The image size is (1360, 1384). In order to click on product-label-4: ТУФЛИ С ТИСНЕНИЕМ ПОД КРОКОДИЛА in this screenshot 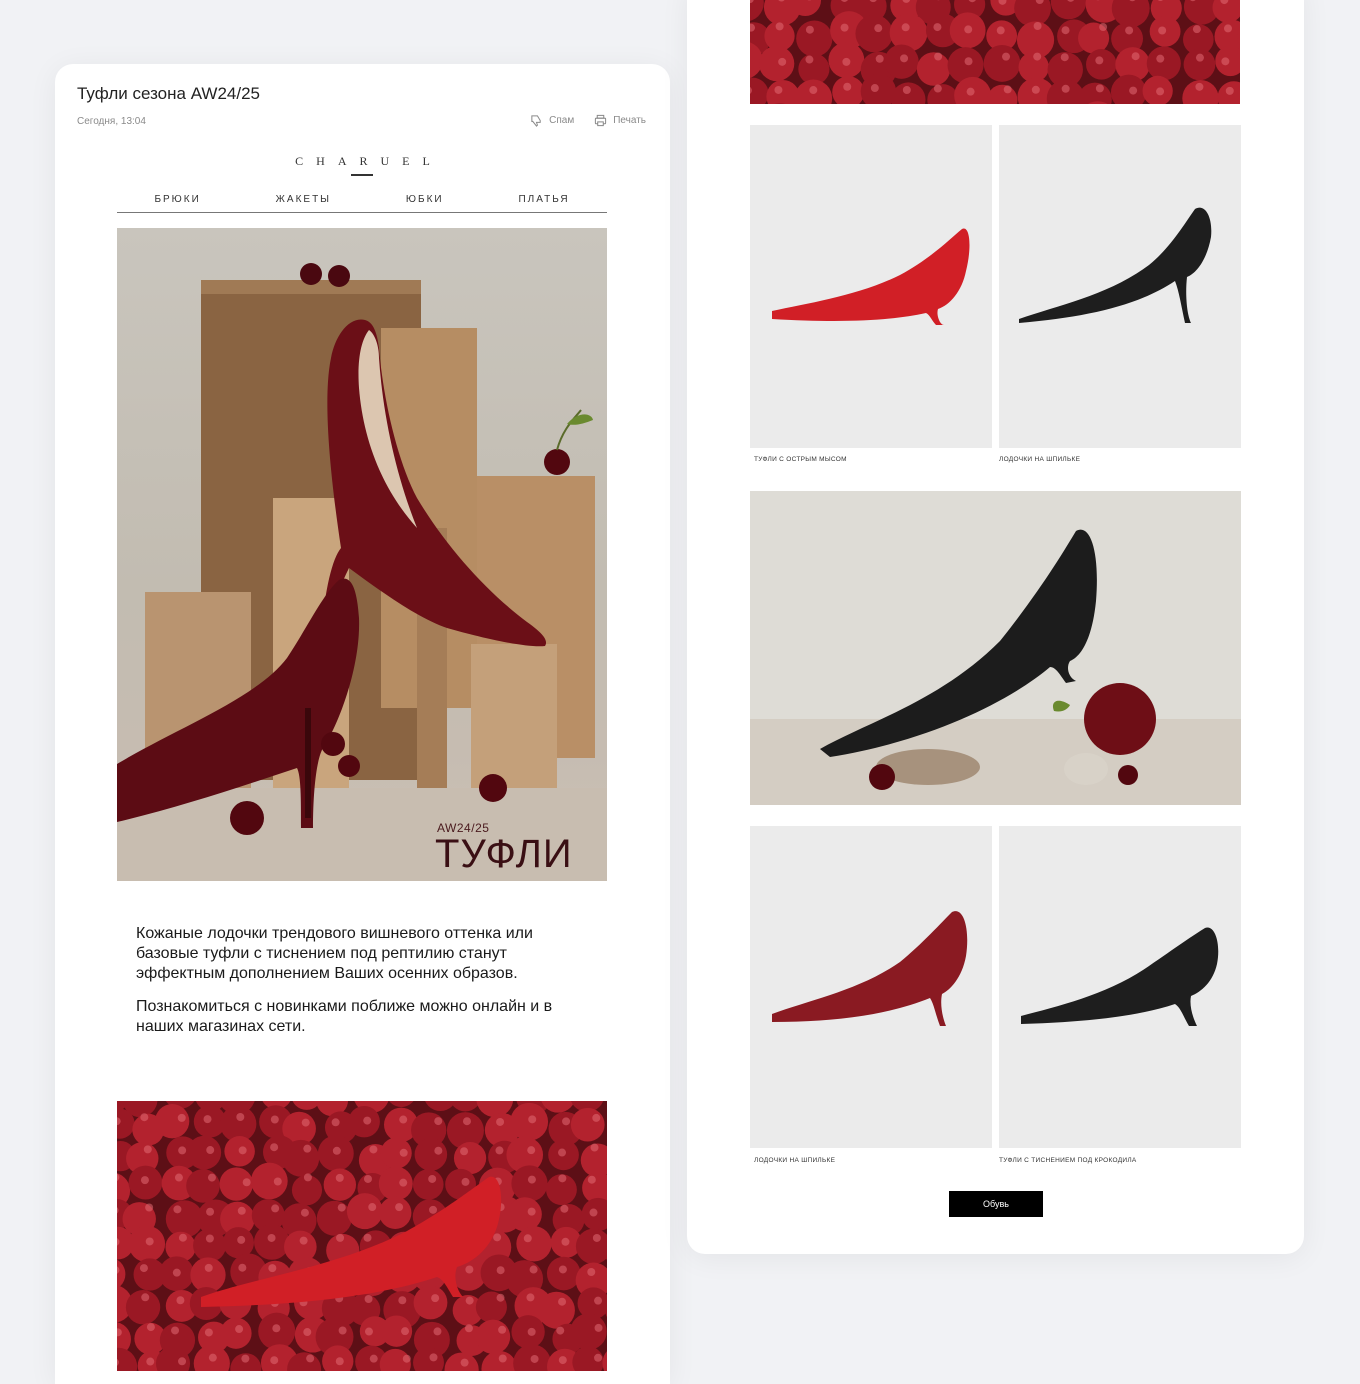, I will do `click(1068, 1160)`.